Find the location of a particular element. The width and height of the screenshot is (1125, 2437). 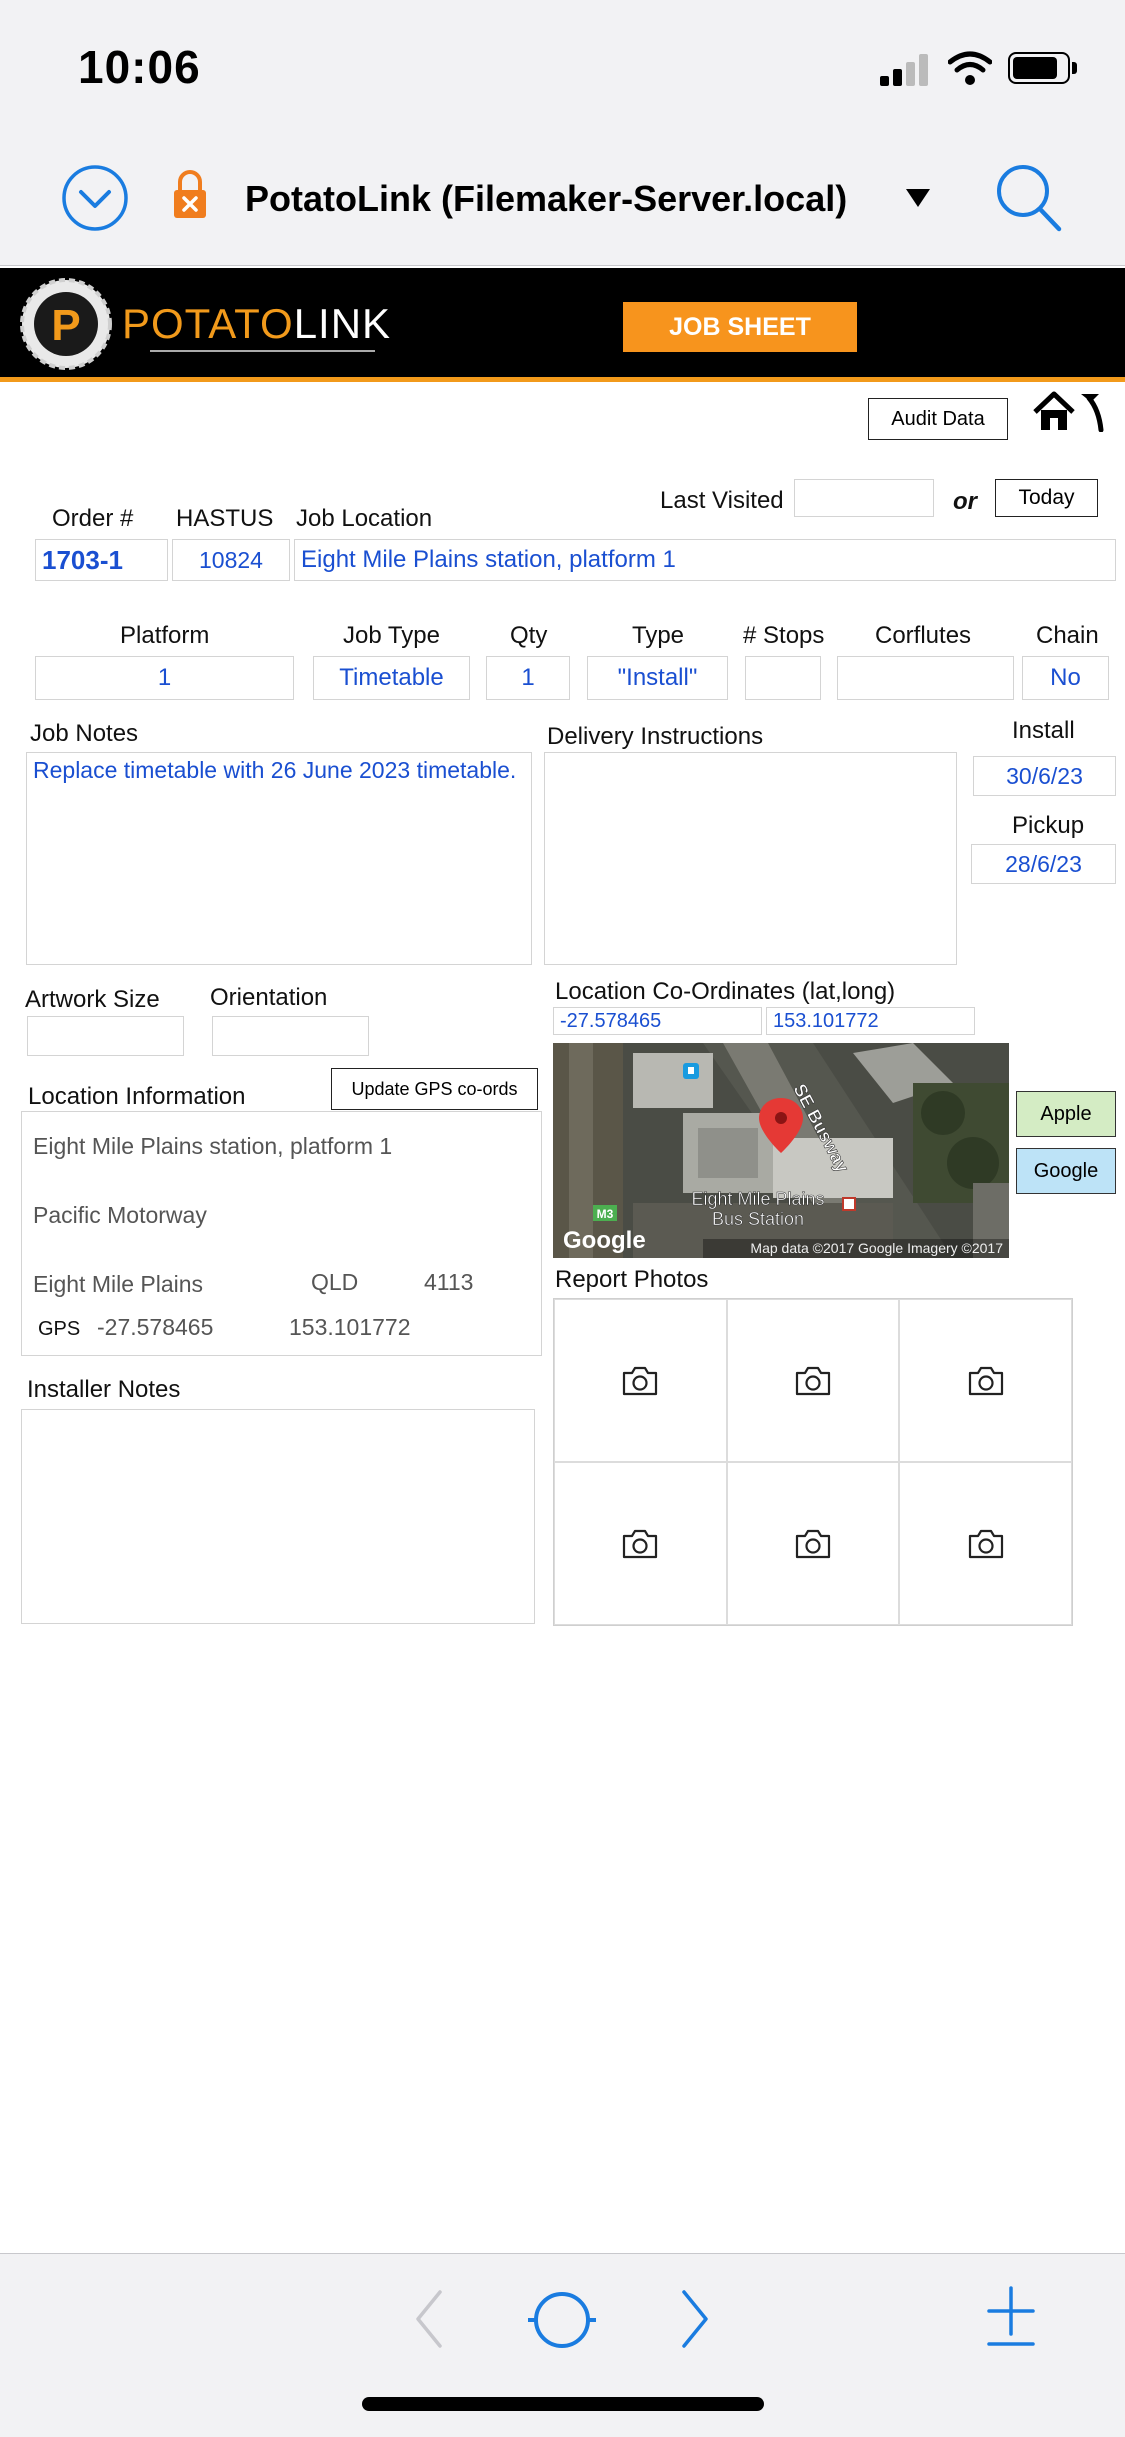

artwork-size-label: Artwork Size is located at coordinates (92, 999).